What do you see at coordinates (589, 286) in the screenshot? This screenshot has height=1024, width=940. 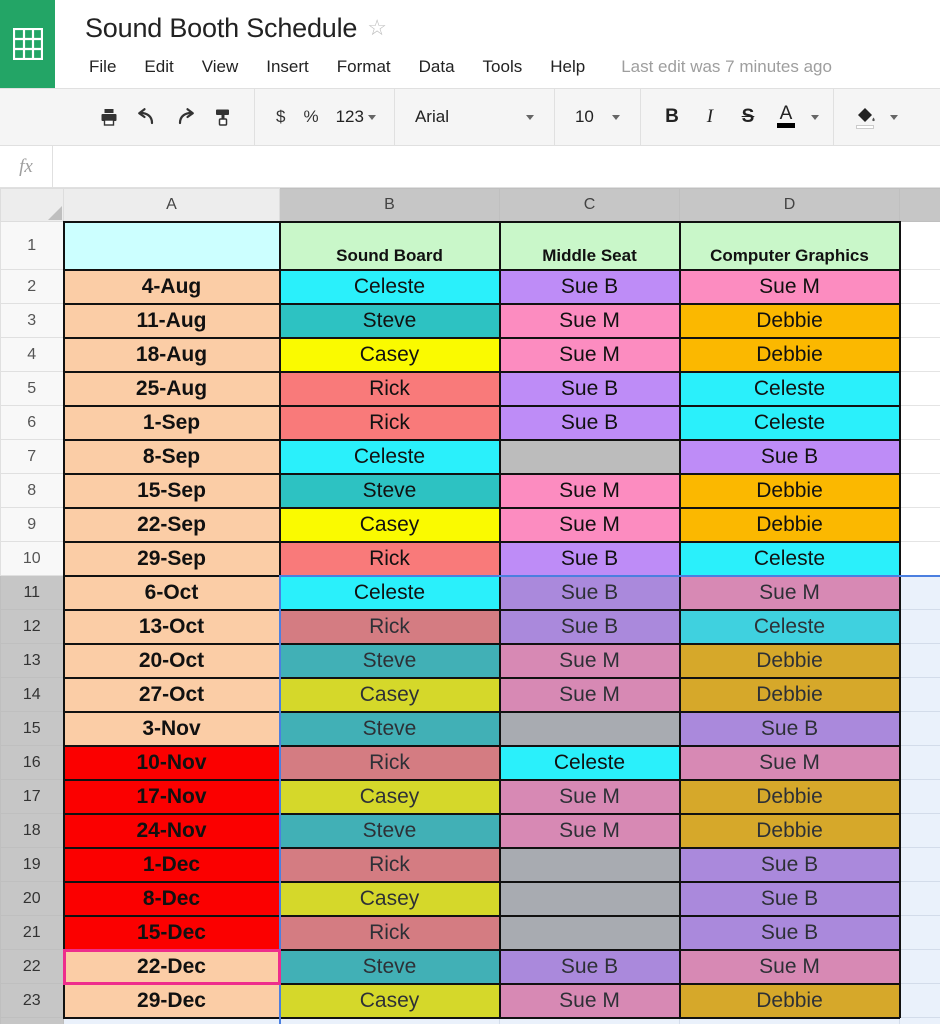 I see `cell-C2: Sue B` at bounding box center [589, 286].